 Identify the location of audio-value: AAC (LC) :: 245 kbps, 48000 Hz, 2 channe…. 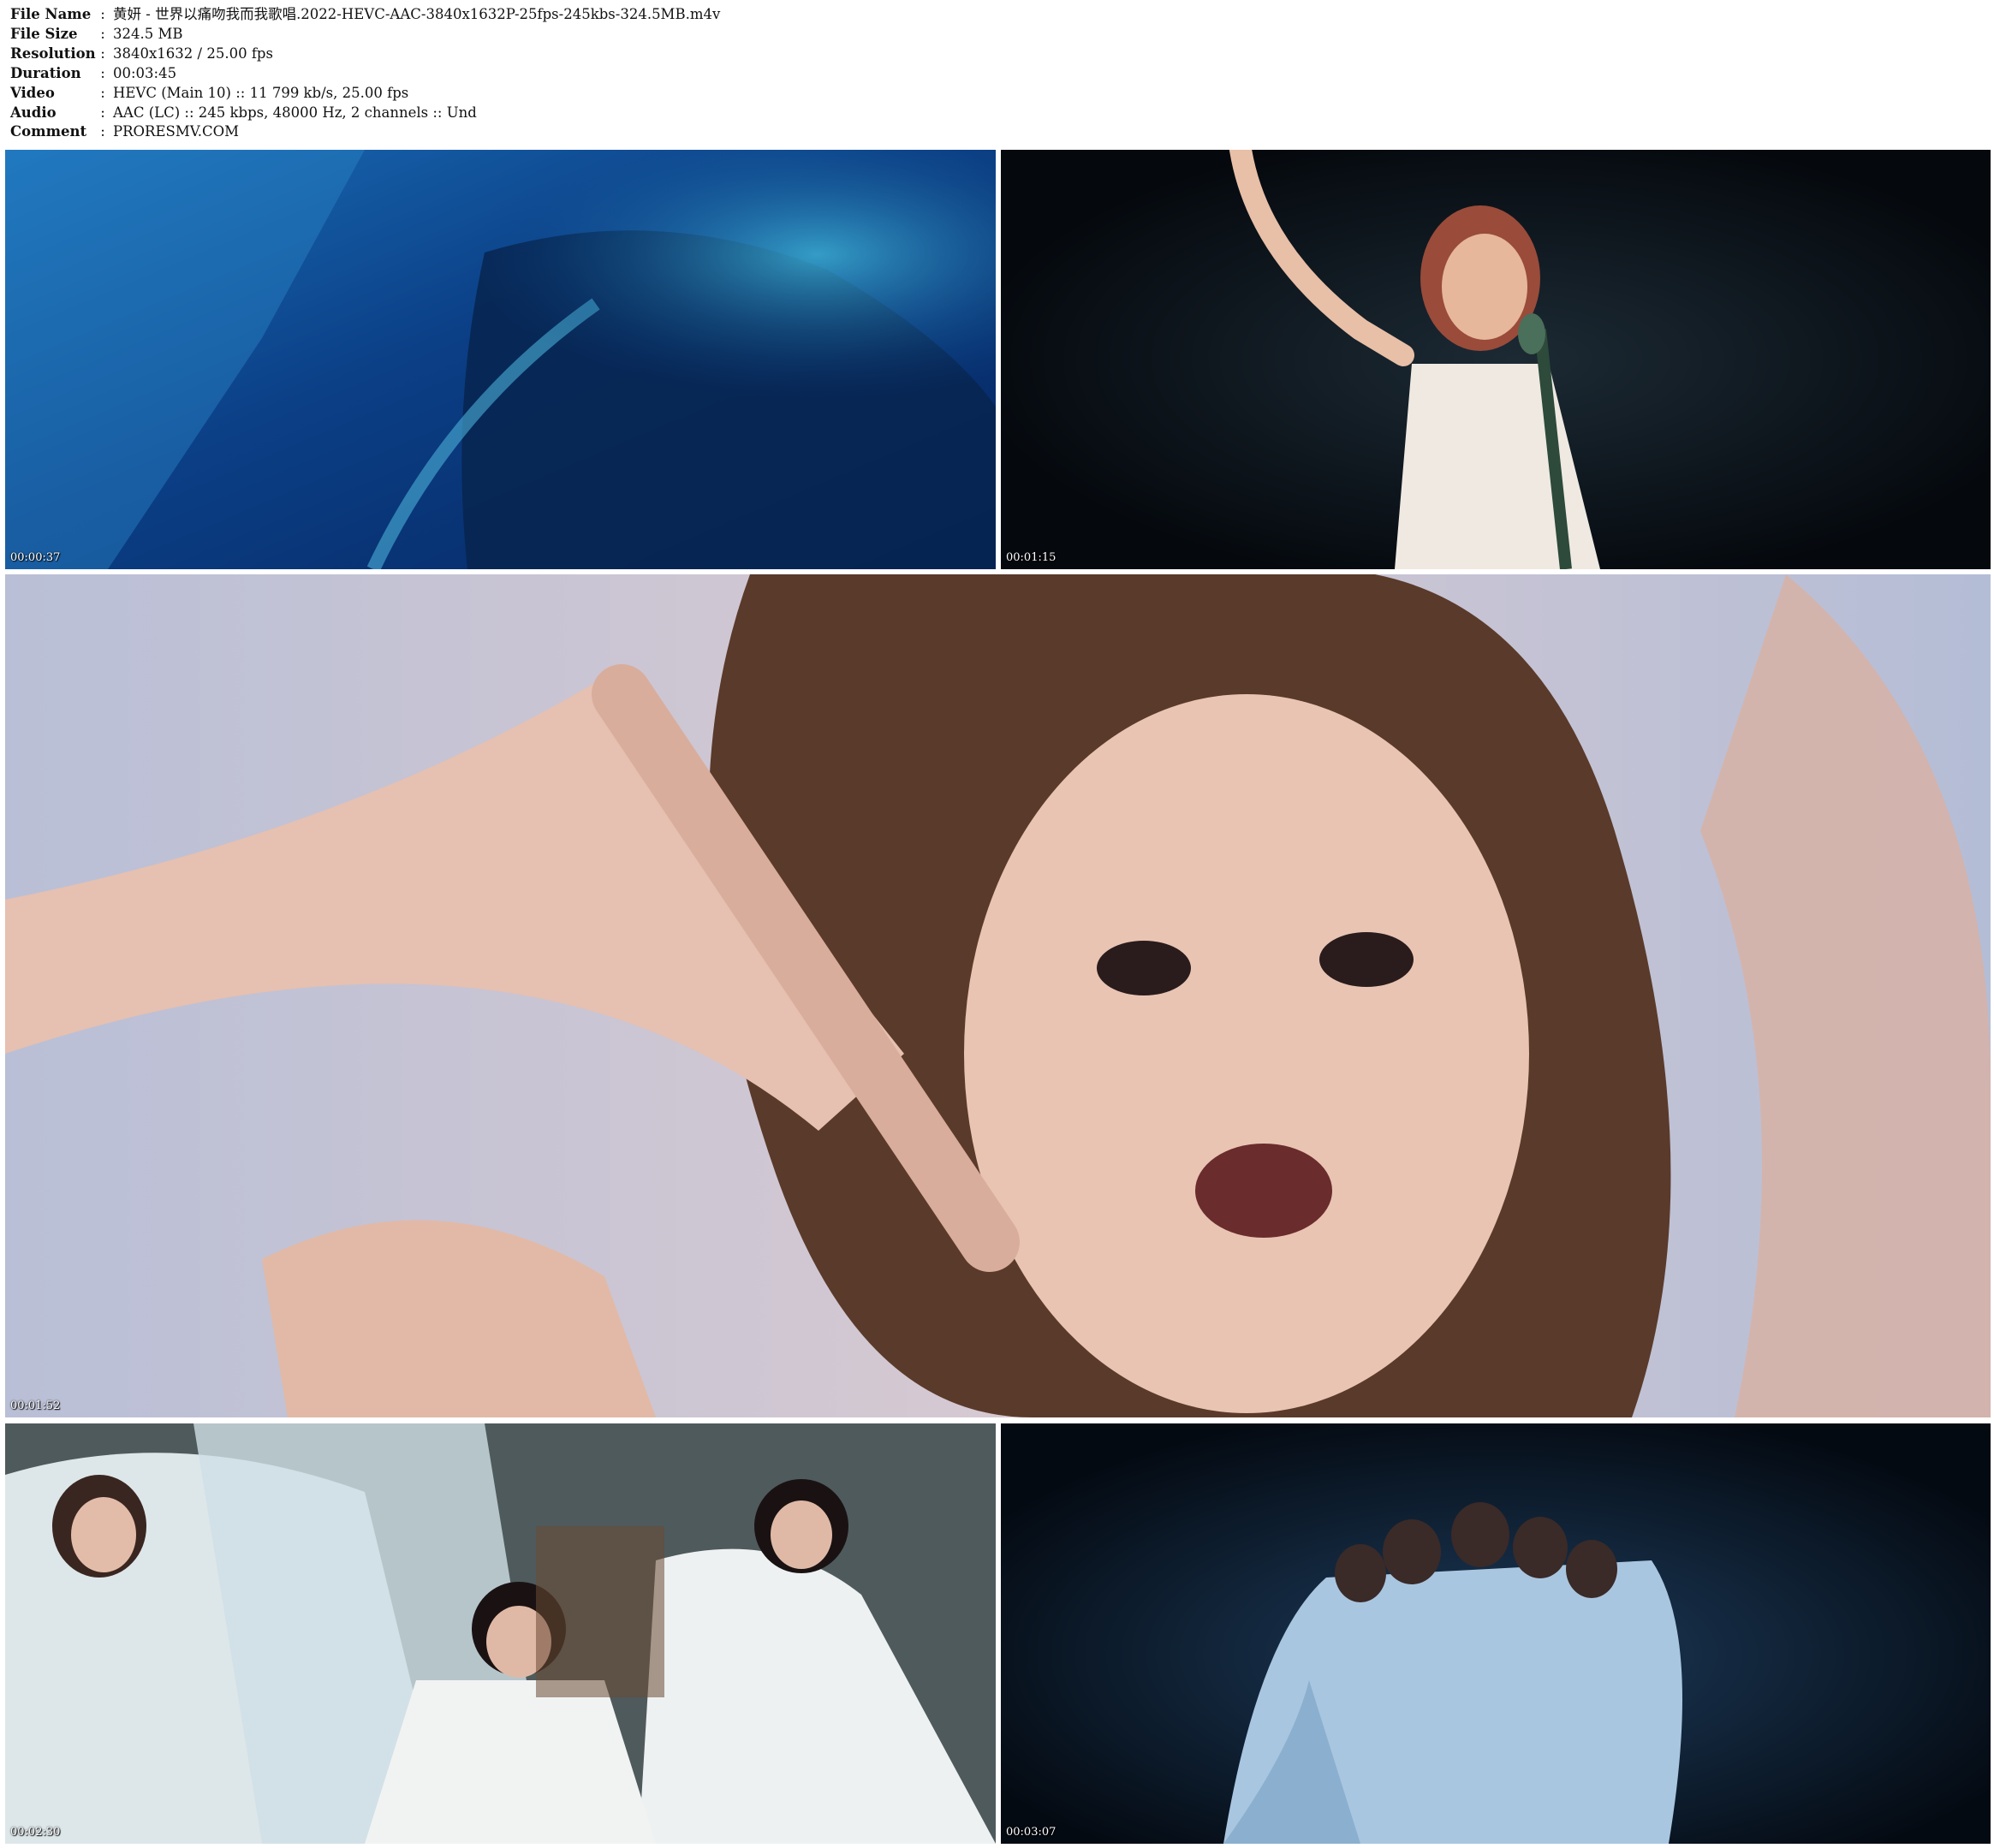
(295, 113).